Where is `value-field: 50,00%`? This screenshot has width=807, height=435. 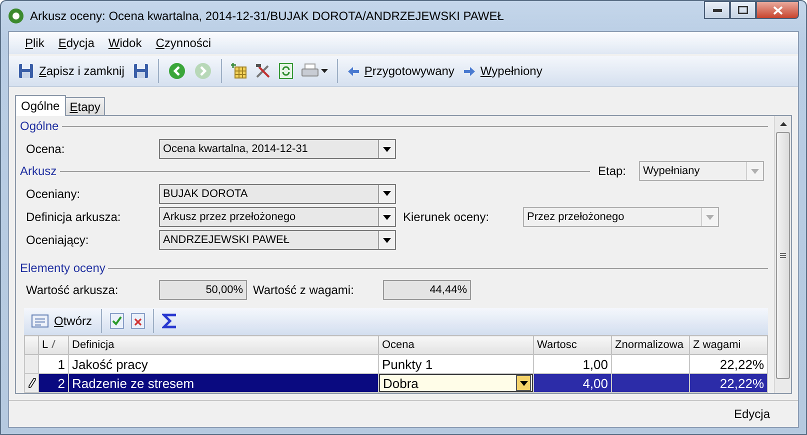
value-field: 50,00% is located at coordinates (203, 290).